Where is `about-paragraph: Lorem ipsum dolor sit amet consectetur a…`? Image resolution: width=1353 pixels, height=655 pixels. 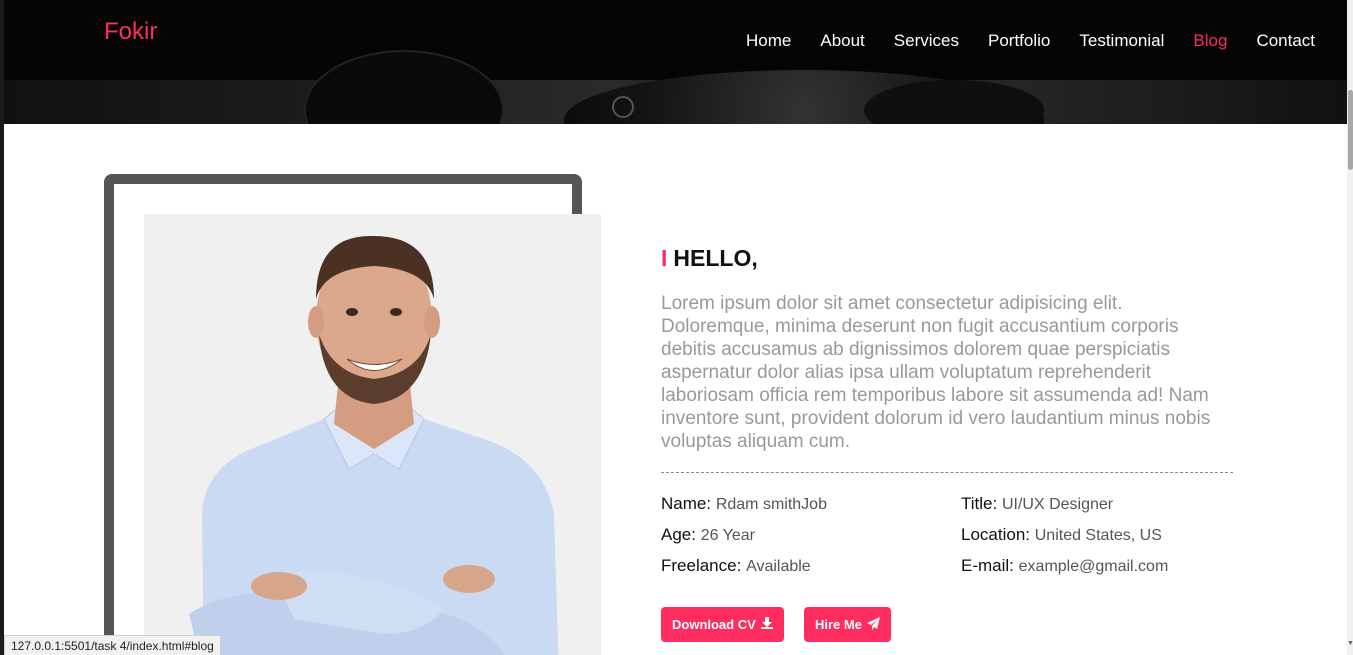
about-paragraph: Lorem ipsum dolor sit amet consectetur a… is located at coordinates (936, 372).